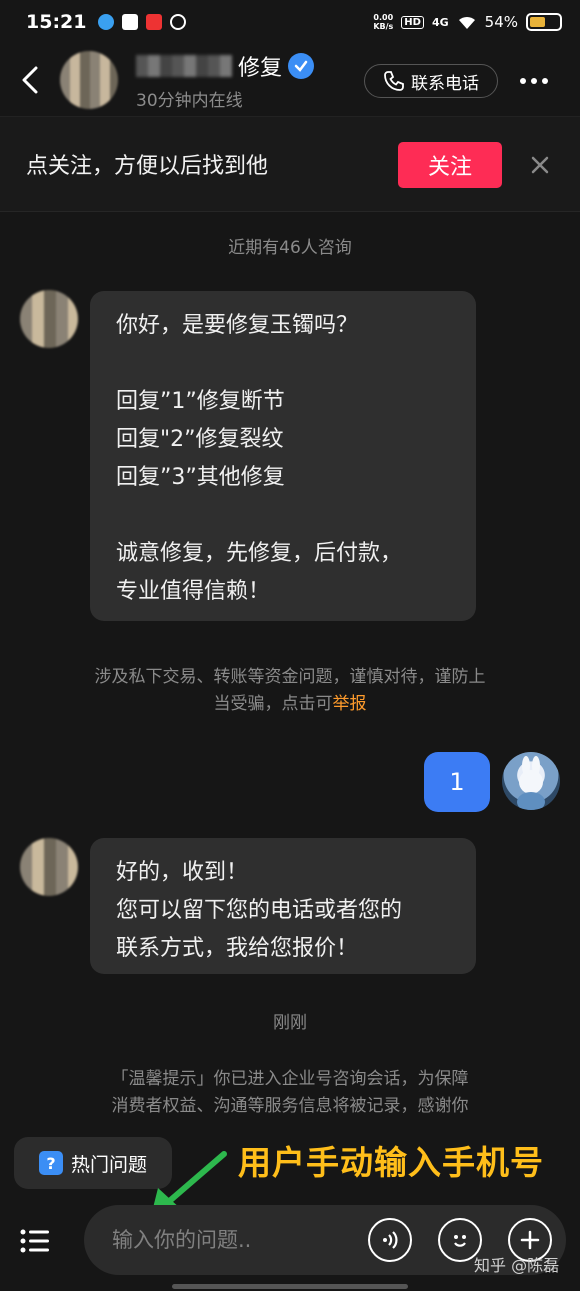 The width and height of the screenshot is (580, 1291). I want to click on follow-button: 关注, so click(450, 165).